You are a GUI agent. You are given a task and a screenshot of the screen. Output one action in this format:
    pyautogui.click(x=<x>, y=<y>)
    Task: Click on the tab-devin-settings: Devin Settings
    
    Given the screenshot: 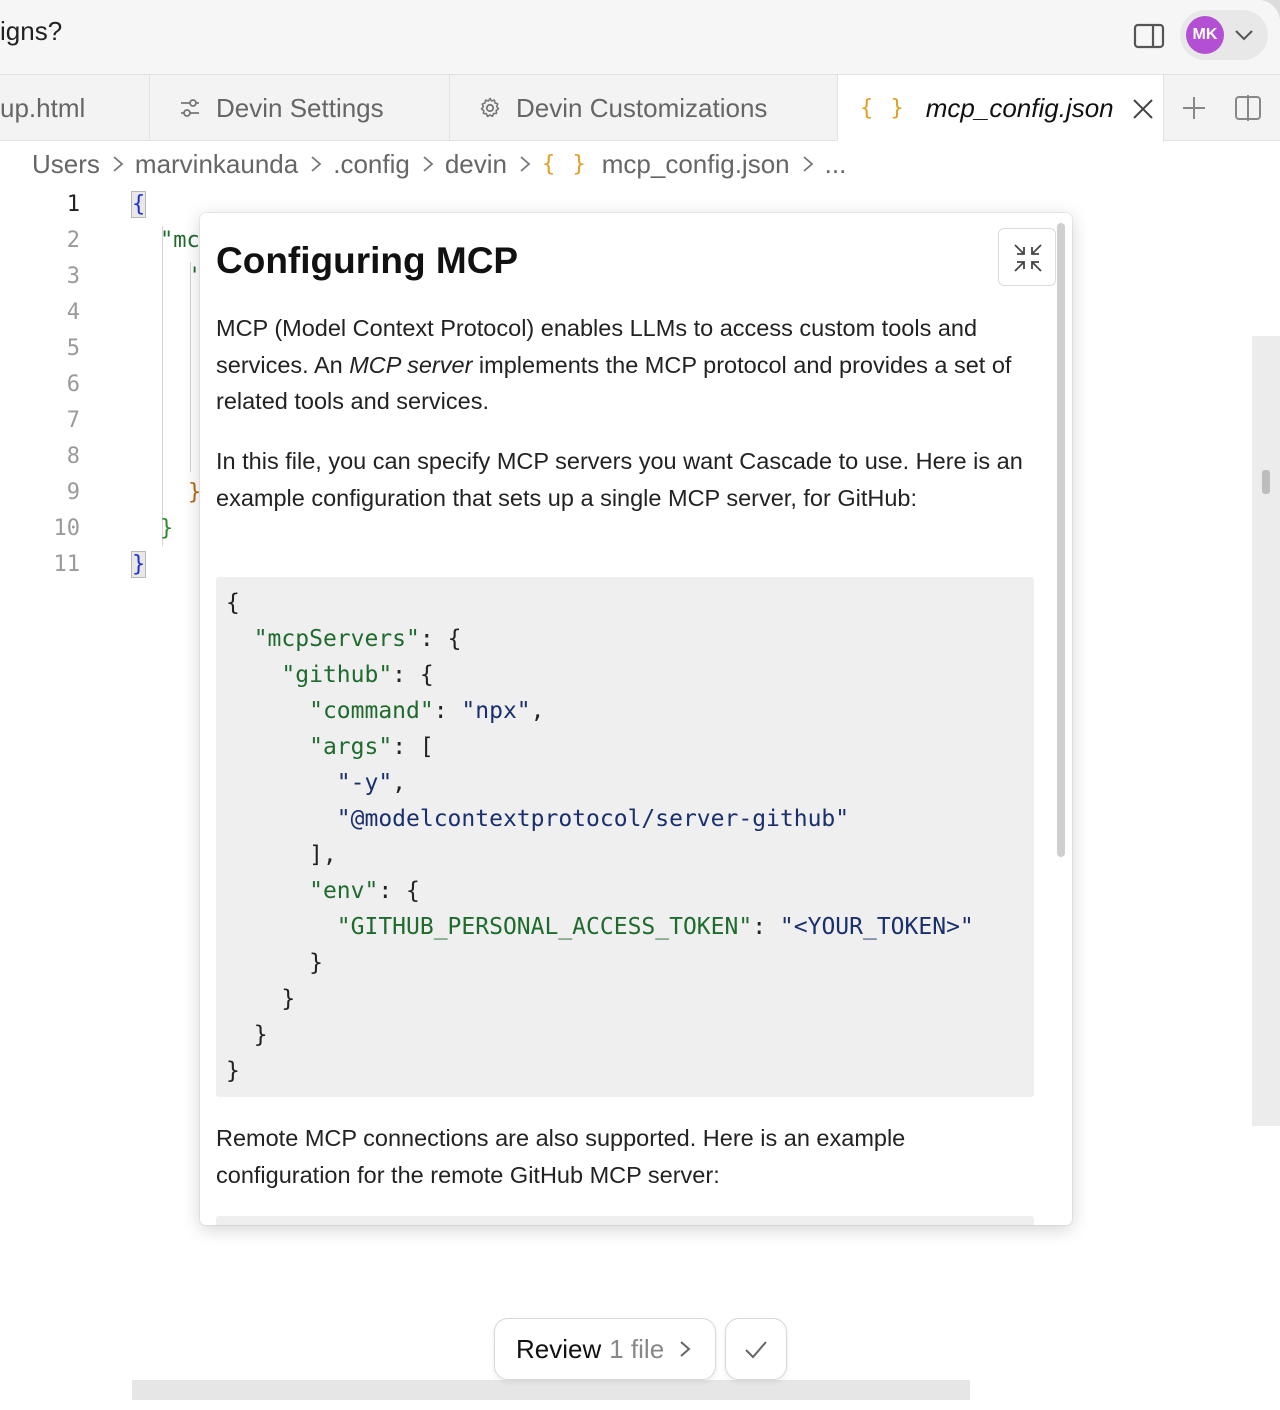 What is the action you would take?
    pyautogui.click(x=300, y=108)
    